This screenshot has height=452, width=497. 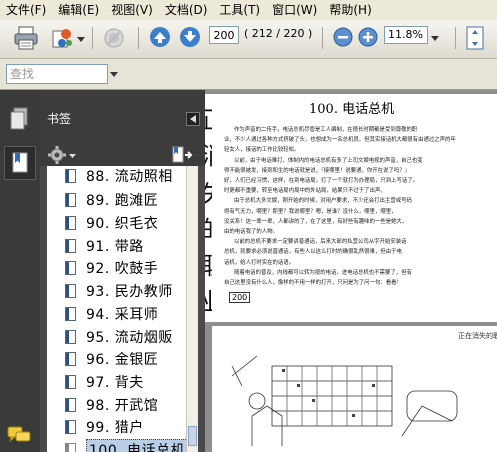 What do you see at coordinates (19, 119) in the screenshot?
I see `pages-panel-icon` at bounding box center [19, 119].